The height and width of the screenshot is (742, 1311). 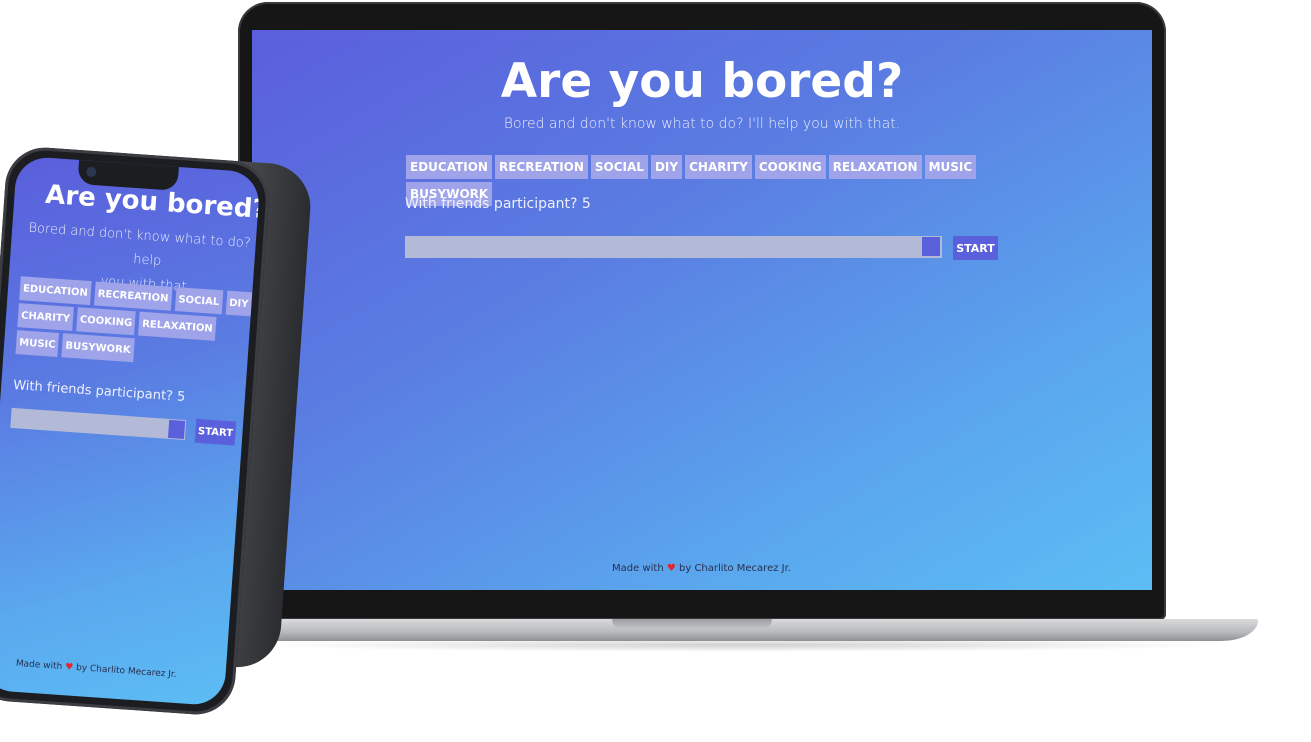 What do you see at coordinates (98, 348) in the screenshot?
I see `category-busywork-button: BUSYWORK` at bounding box center [98, 348].